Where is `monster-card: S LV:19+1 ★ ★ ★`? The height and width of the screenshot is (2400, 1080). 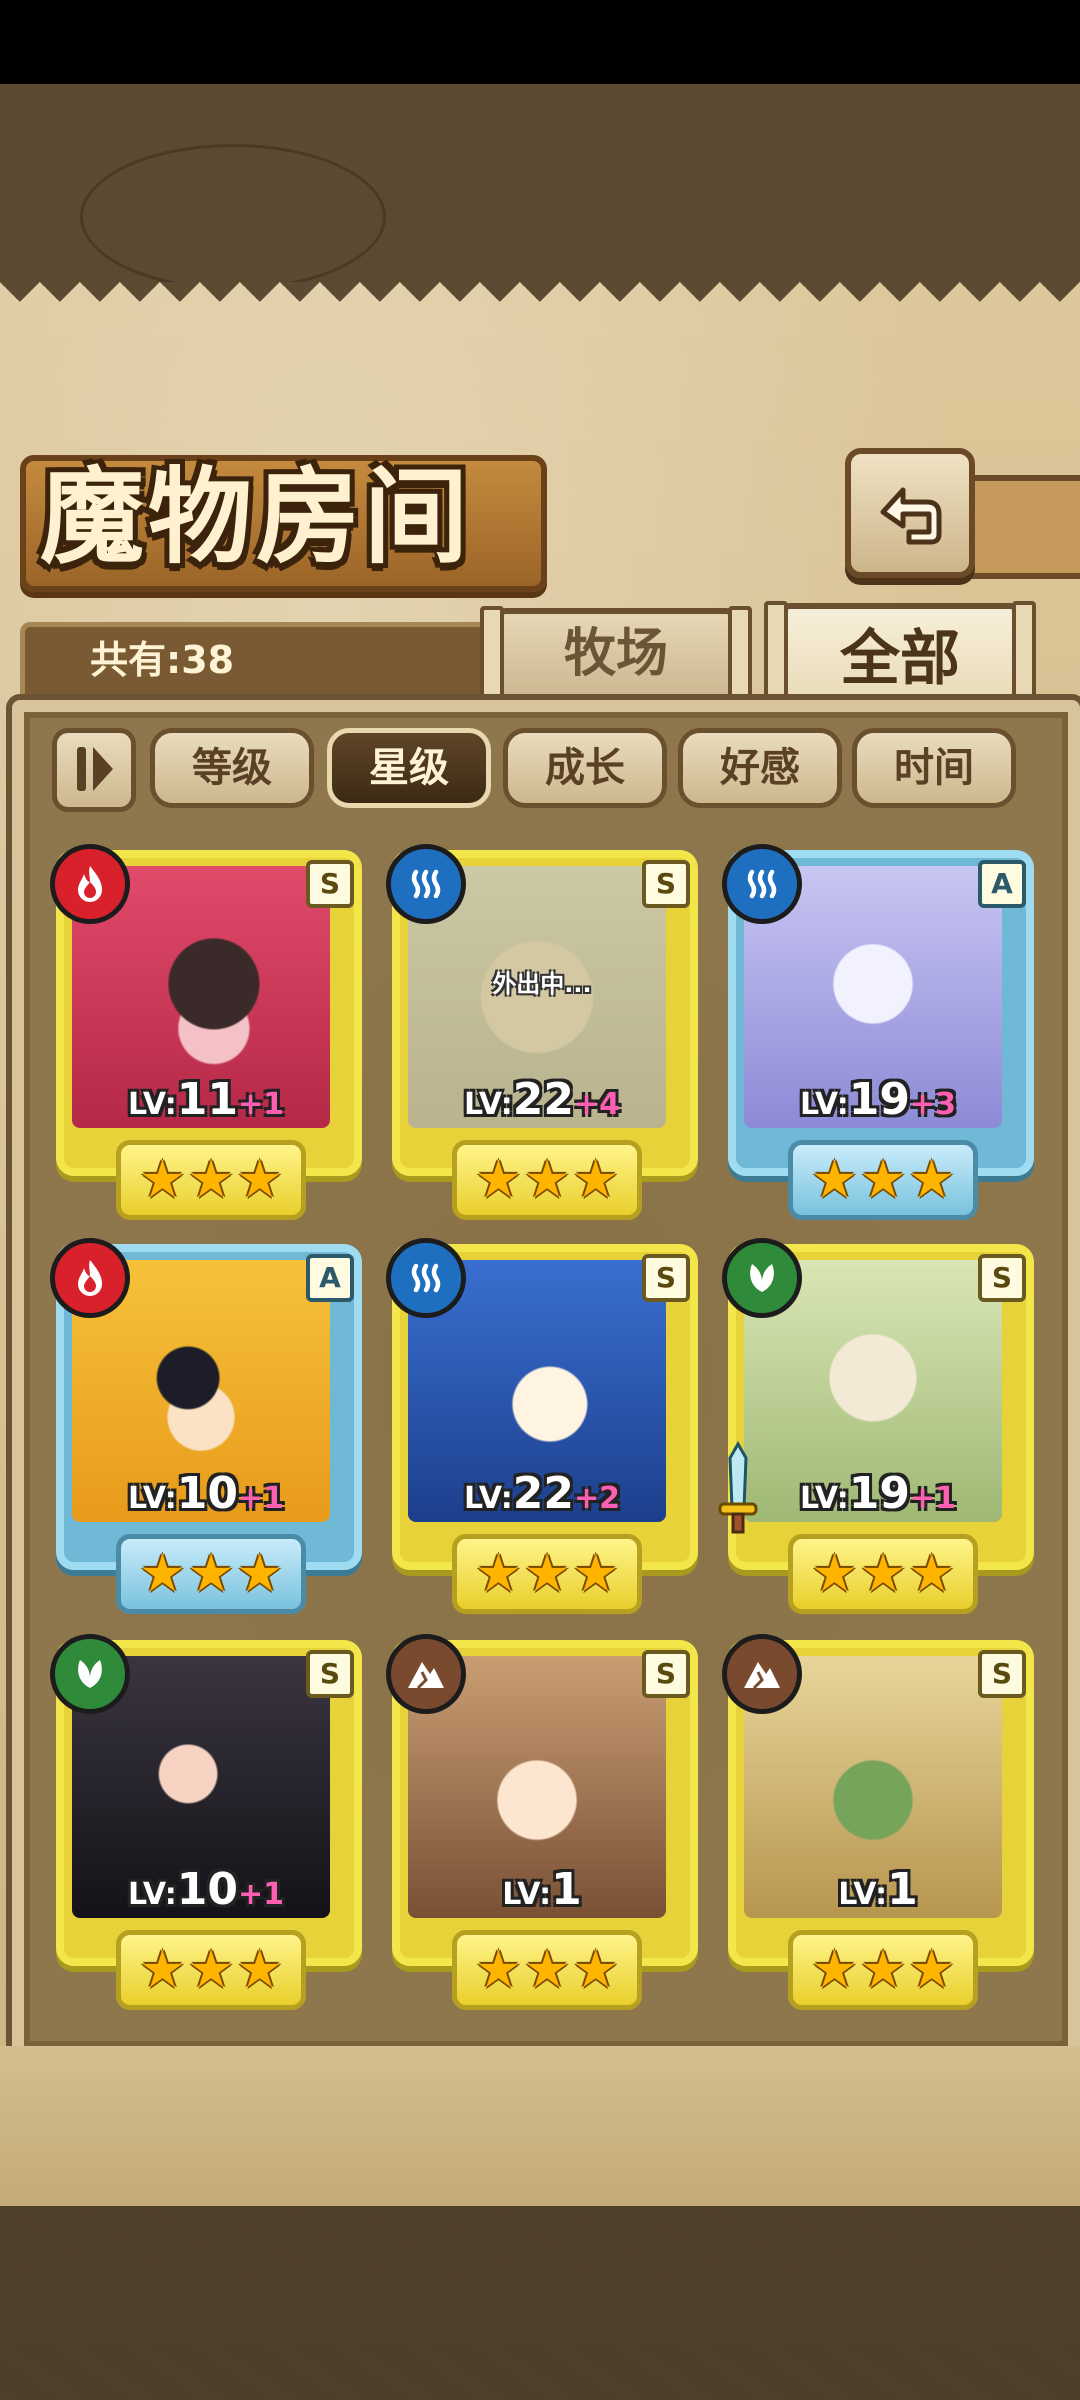
monster-card: S LV:19+1 ★ ★ ★ is located at coordinates (876, 1428).